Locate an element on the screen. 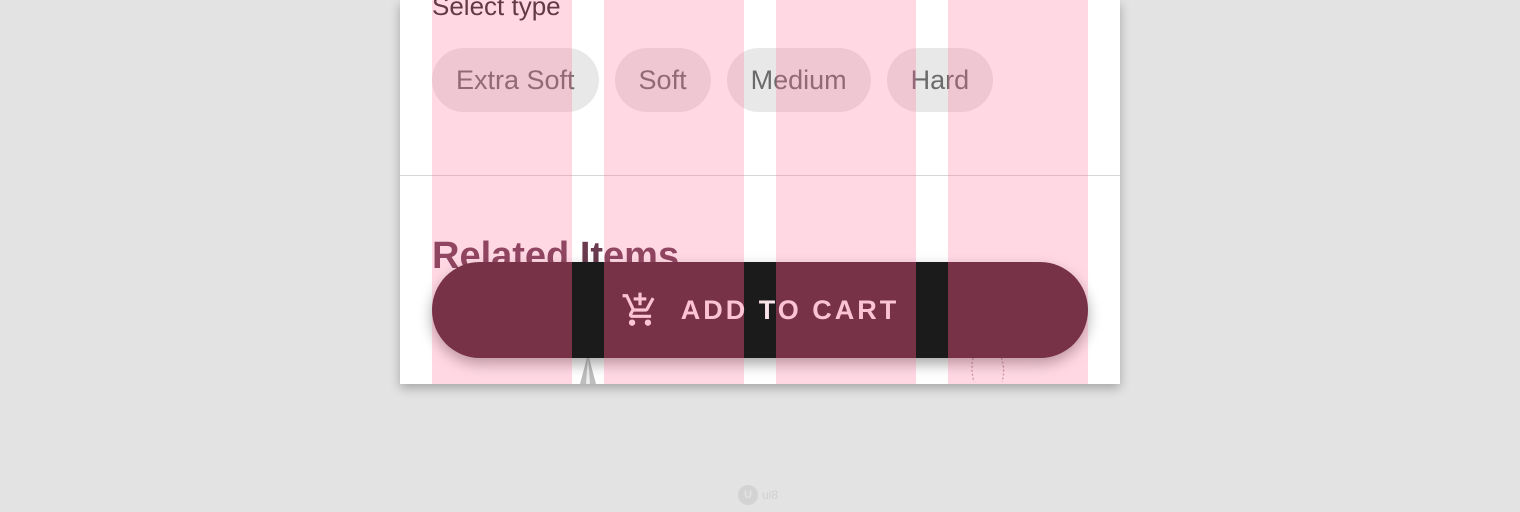 The height and width of the screenshot is (512, 1520). section-divider is located at coordinates (760, 175).